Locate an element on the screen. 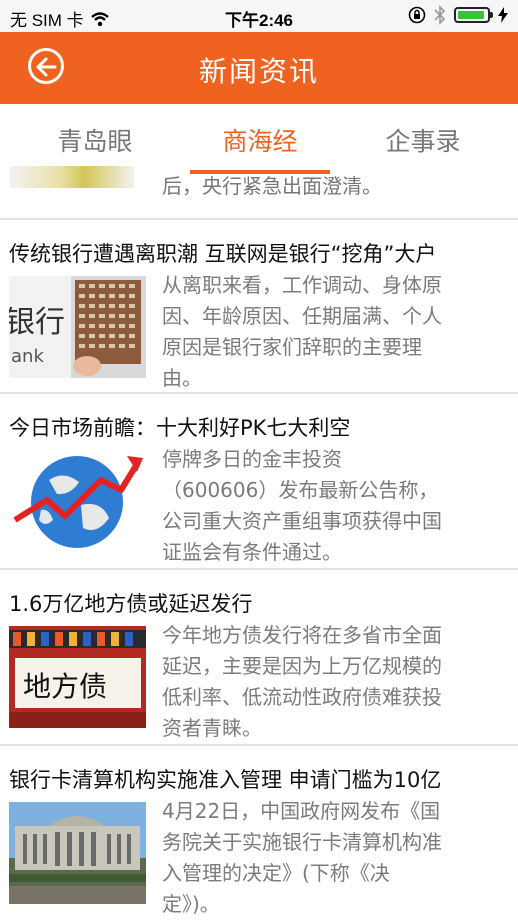 The height and width of the screenshot is (920, 518). news-title: 1.6万亿地方债或延迟发行 is located at coordinates (131, 604).